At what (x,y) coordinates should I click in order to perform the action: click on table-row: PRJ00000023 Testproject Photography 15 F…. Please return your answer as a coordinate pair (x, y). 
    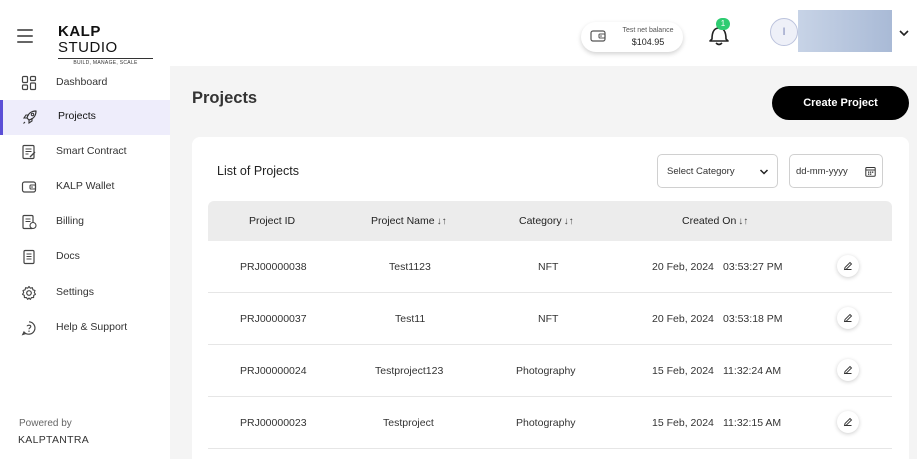
    Looking at the image, I should click on (550, 423).